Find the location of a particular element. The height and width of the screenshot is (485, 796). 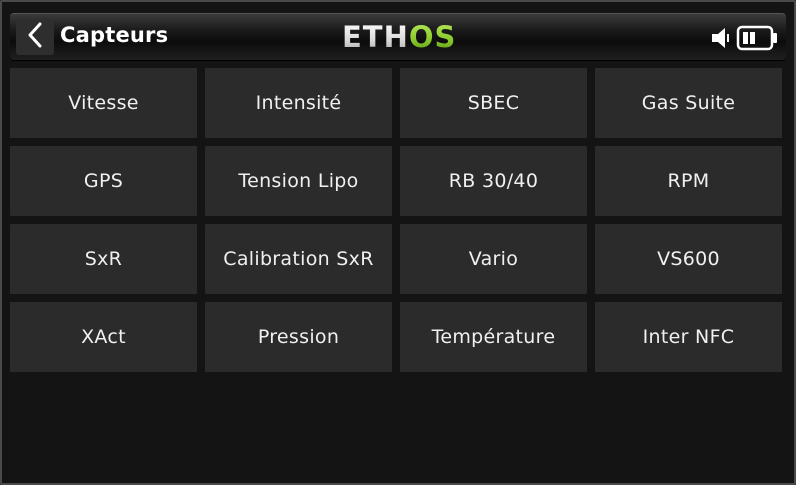

back-button is located at coordinates (35, 37).